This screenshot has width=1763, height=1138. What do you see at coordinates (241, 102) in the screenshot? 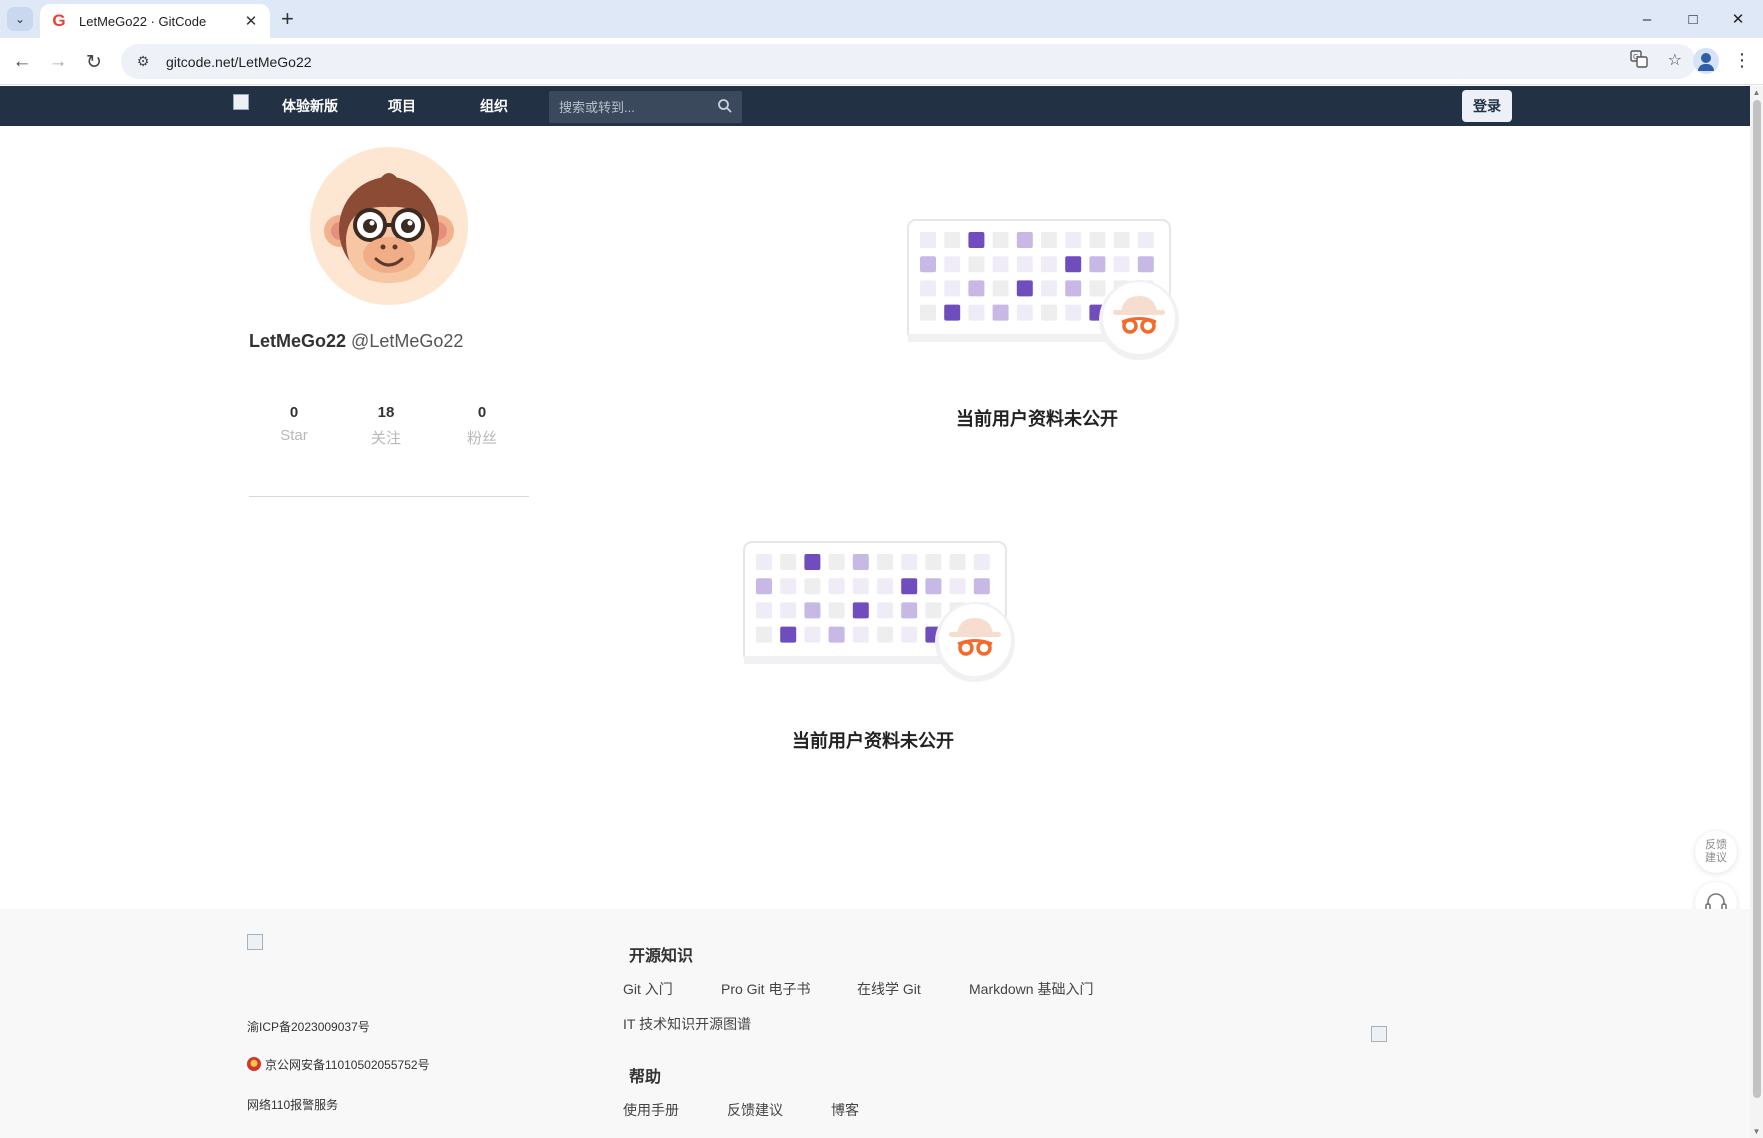
I see `gitcode-logo` at bounding box center [241, 102].